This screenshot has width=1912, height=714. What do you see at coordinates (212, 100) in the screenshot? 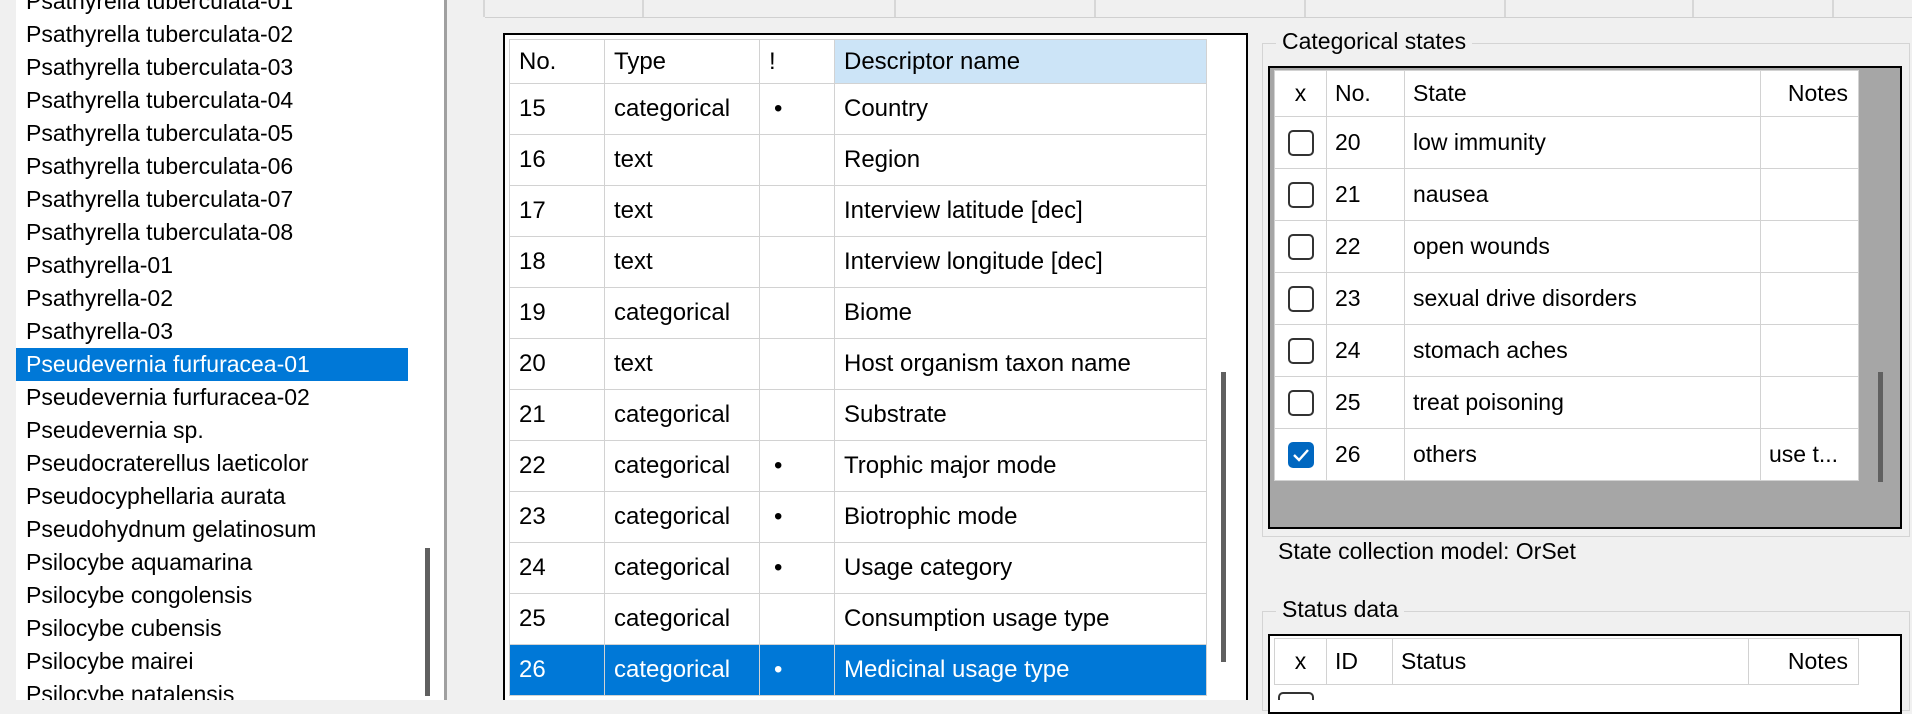
I see `taxon-list-item: Psathyrella tuberculata-04` at bounding box center [212, 100].